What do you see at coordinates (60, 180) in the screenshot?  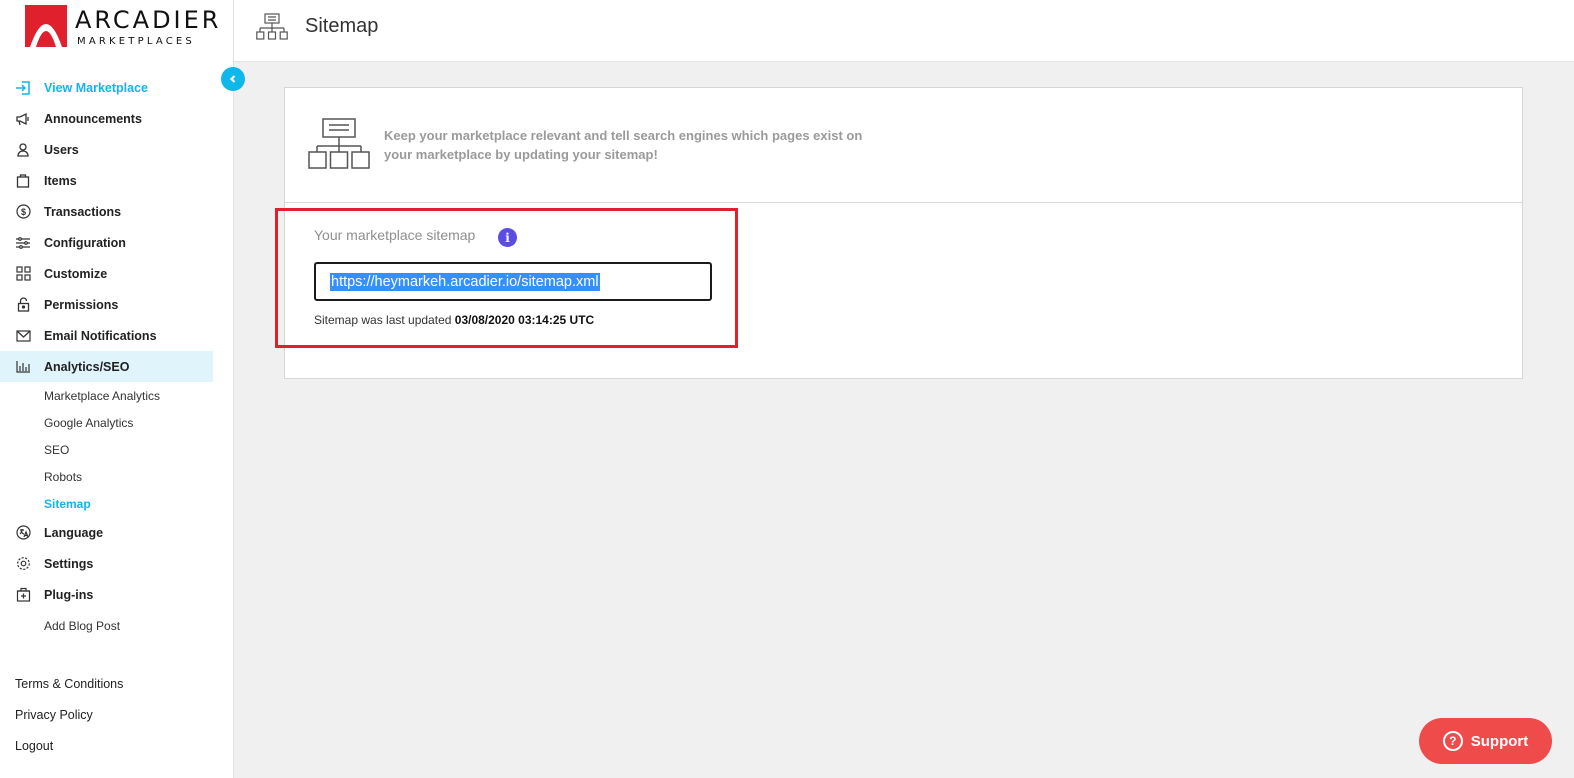 I see `sidebar-item-label: Items` at bounding box center [60, 180].